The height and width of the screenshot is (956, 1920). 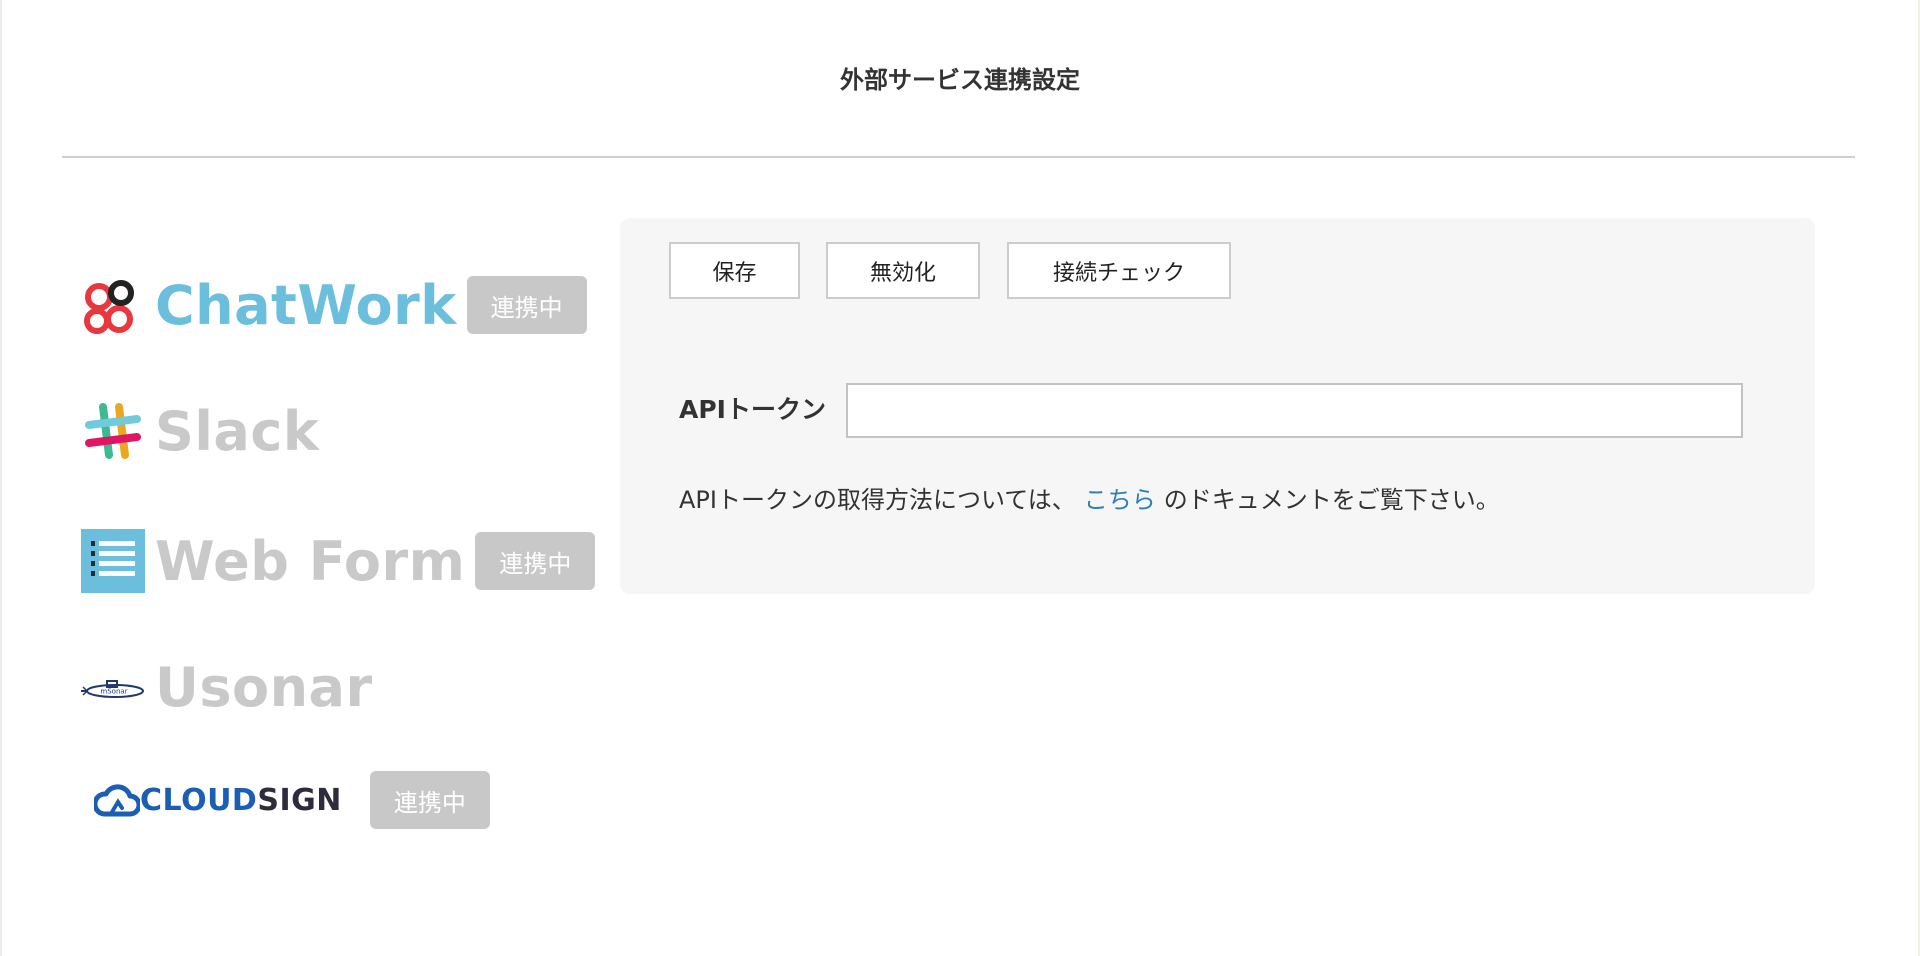 What do you see at coordinates (877, 500) in the screenshot?
I see `help-text-prefix: APIトークンの取得方法については、` at bounding box center [877, 500].